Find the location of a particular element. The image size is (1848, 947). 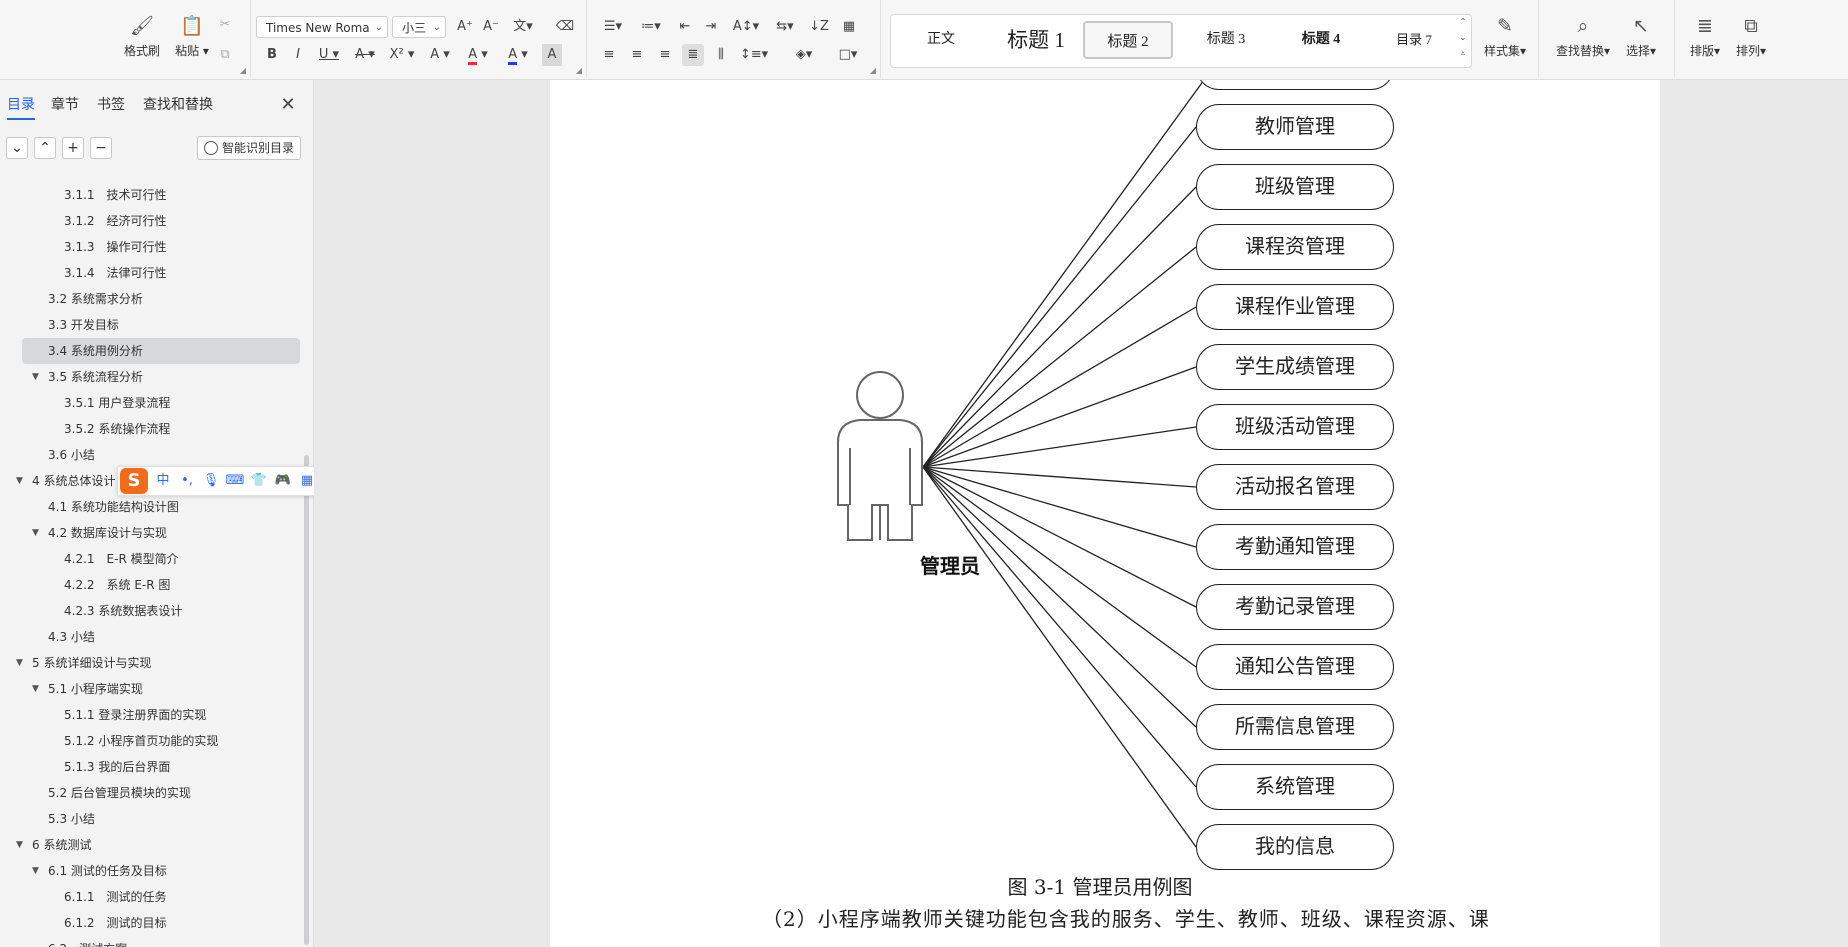

collapse-down-icon: ⌄ is located at coordinates (17, 148).